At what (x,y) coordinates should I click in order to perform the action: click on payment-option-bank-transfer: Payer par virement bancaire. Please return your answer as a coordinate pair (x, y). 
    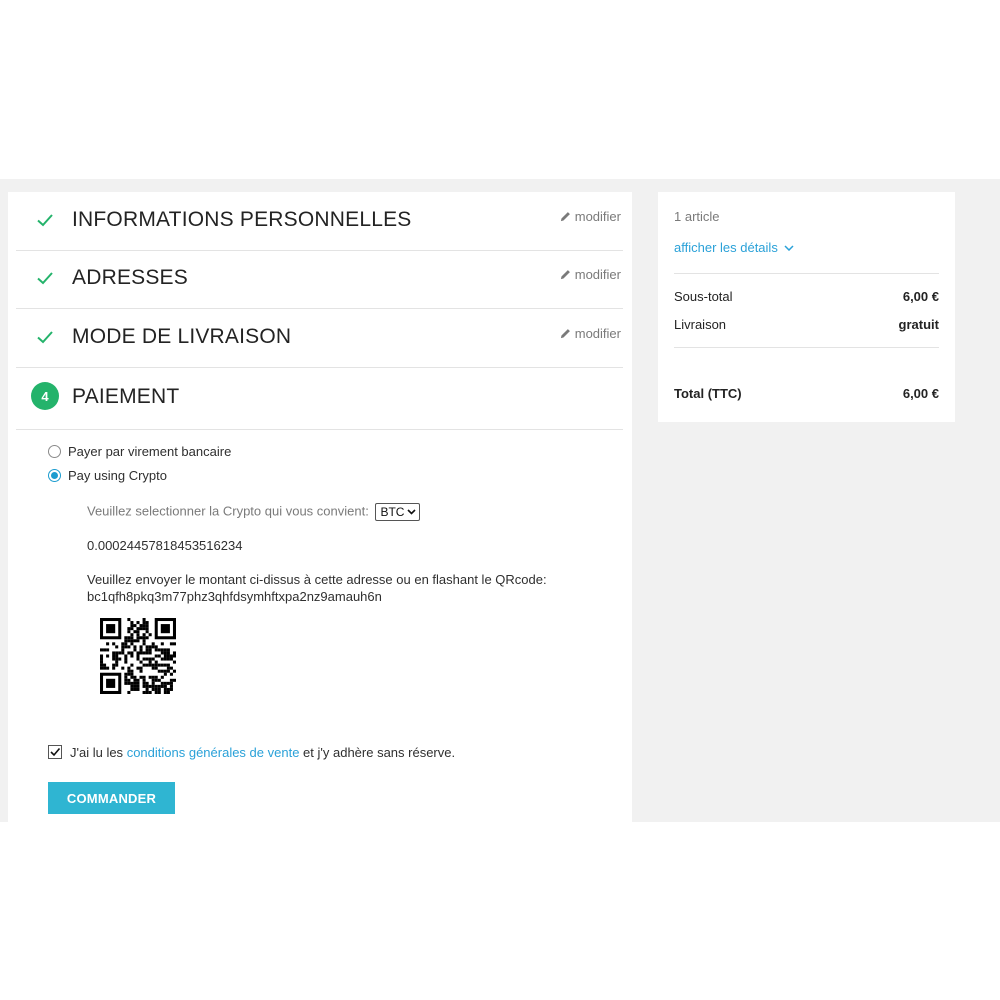
    Looking at the image, I should click on (139, 451).